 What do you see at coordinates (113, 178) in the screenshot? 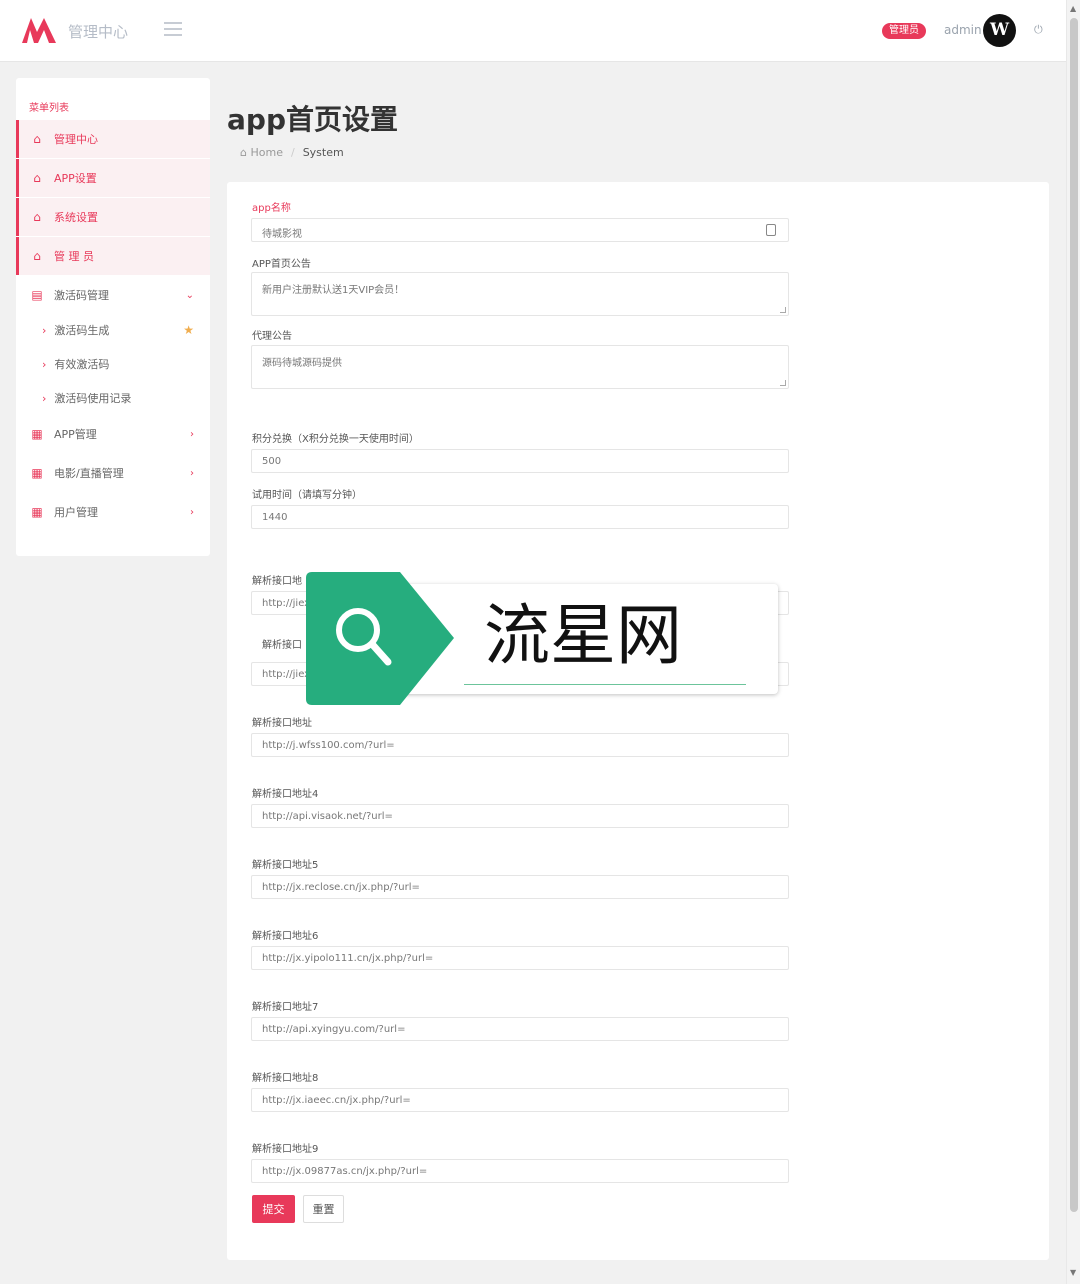
I see `sidebar-item-app-settings: ⌂ APP设置` at bounding box center [113, 178].